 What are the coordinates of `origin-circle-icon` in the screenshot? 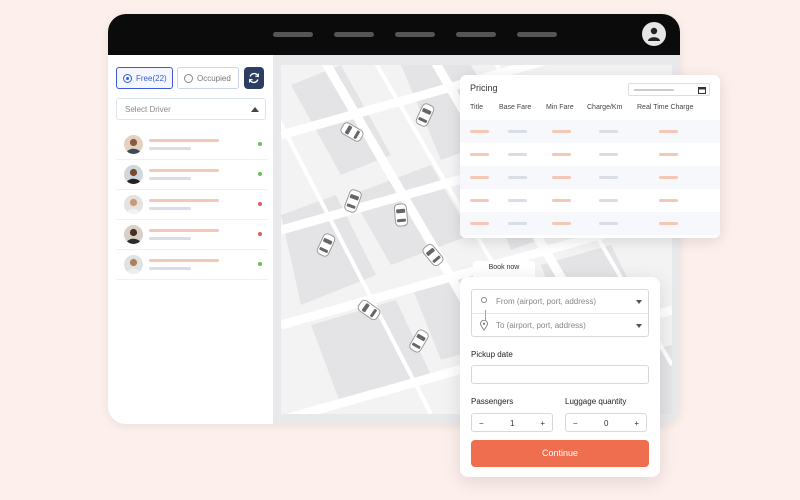 It's located at (484, 300).